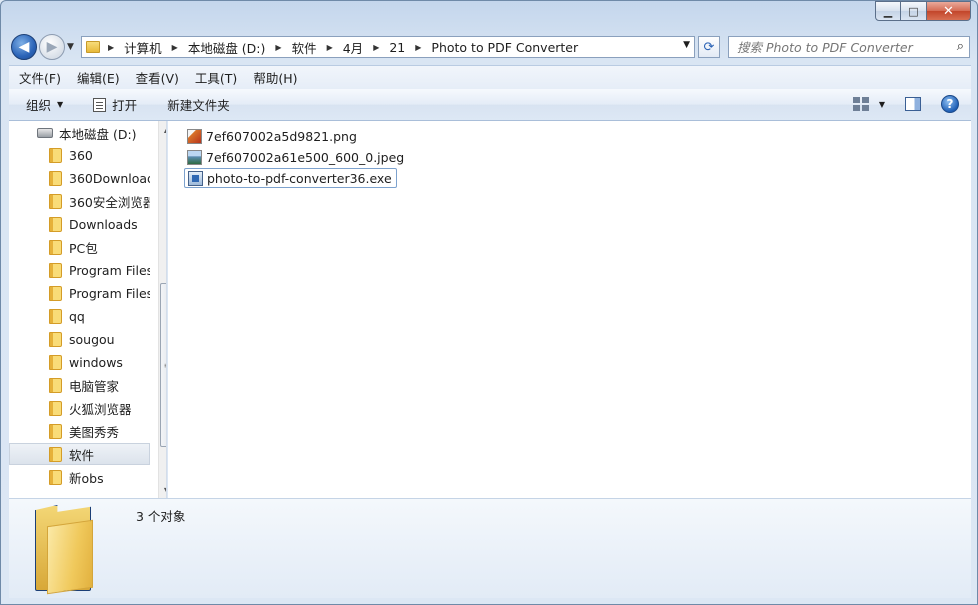 The width and height of the screenshot is (978, 605). What do you see at coordinates (103, 224) in the screenshot?
I see `nav-item-label: Downloads` at bounding box center [103, 224].